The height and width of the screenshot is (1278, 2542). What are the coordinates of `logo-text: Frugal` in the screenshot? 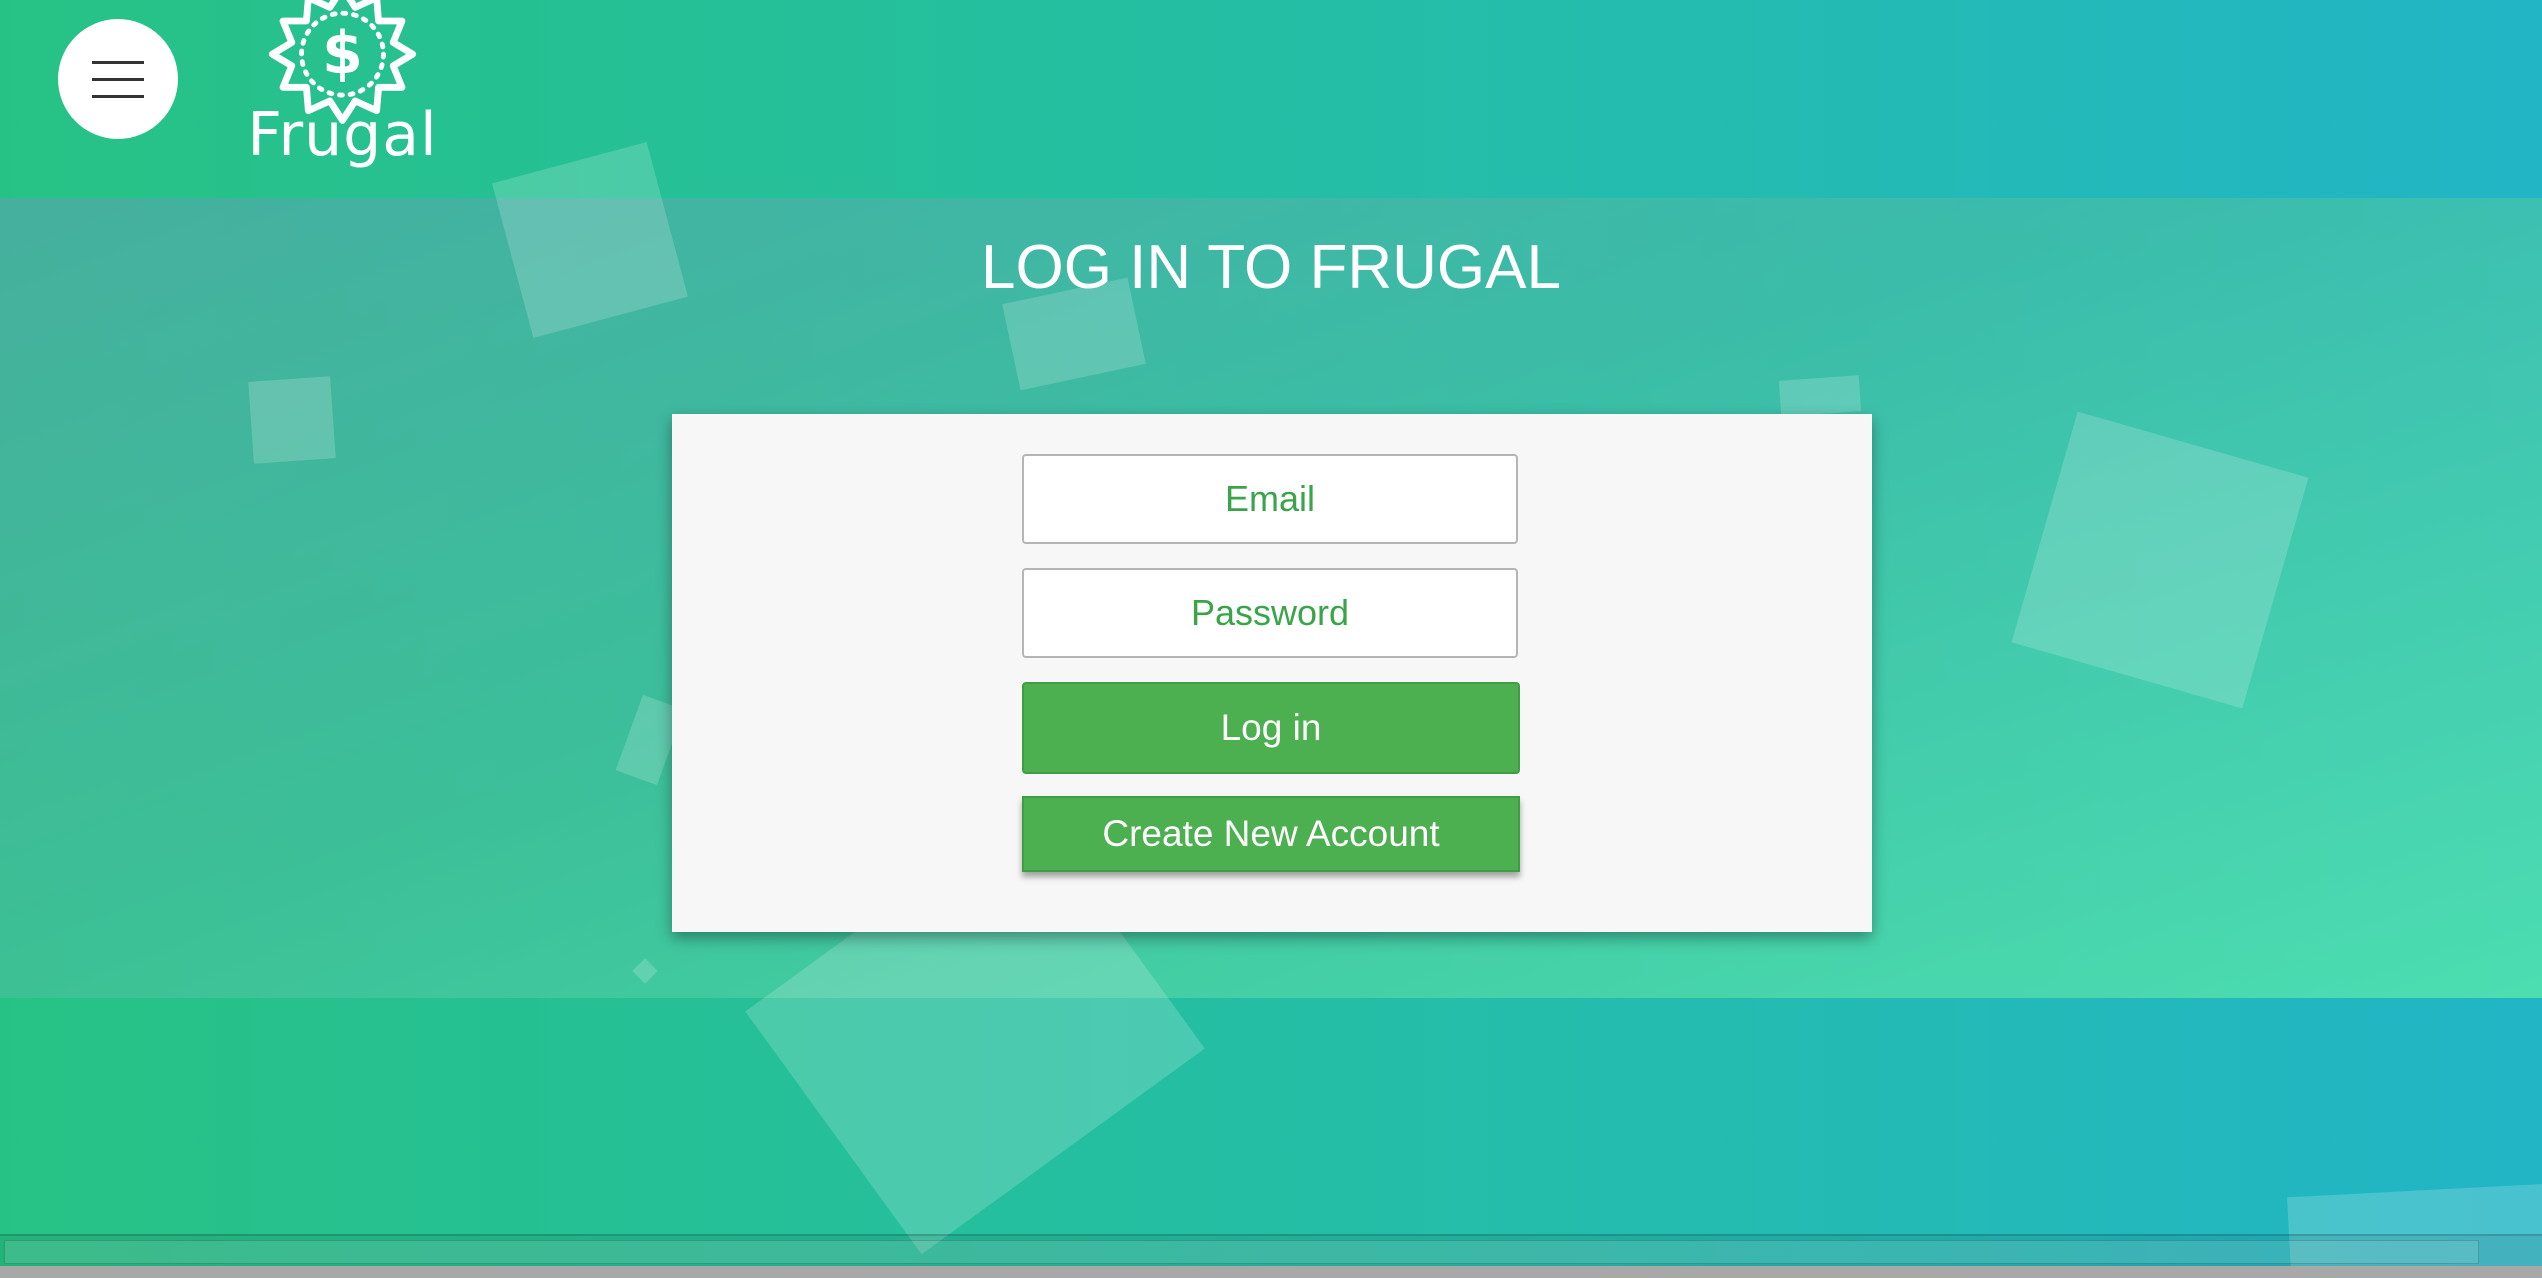 It's located at (342, 135).